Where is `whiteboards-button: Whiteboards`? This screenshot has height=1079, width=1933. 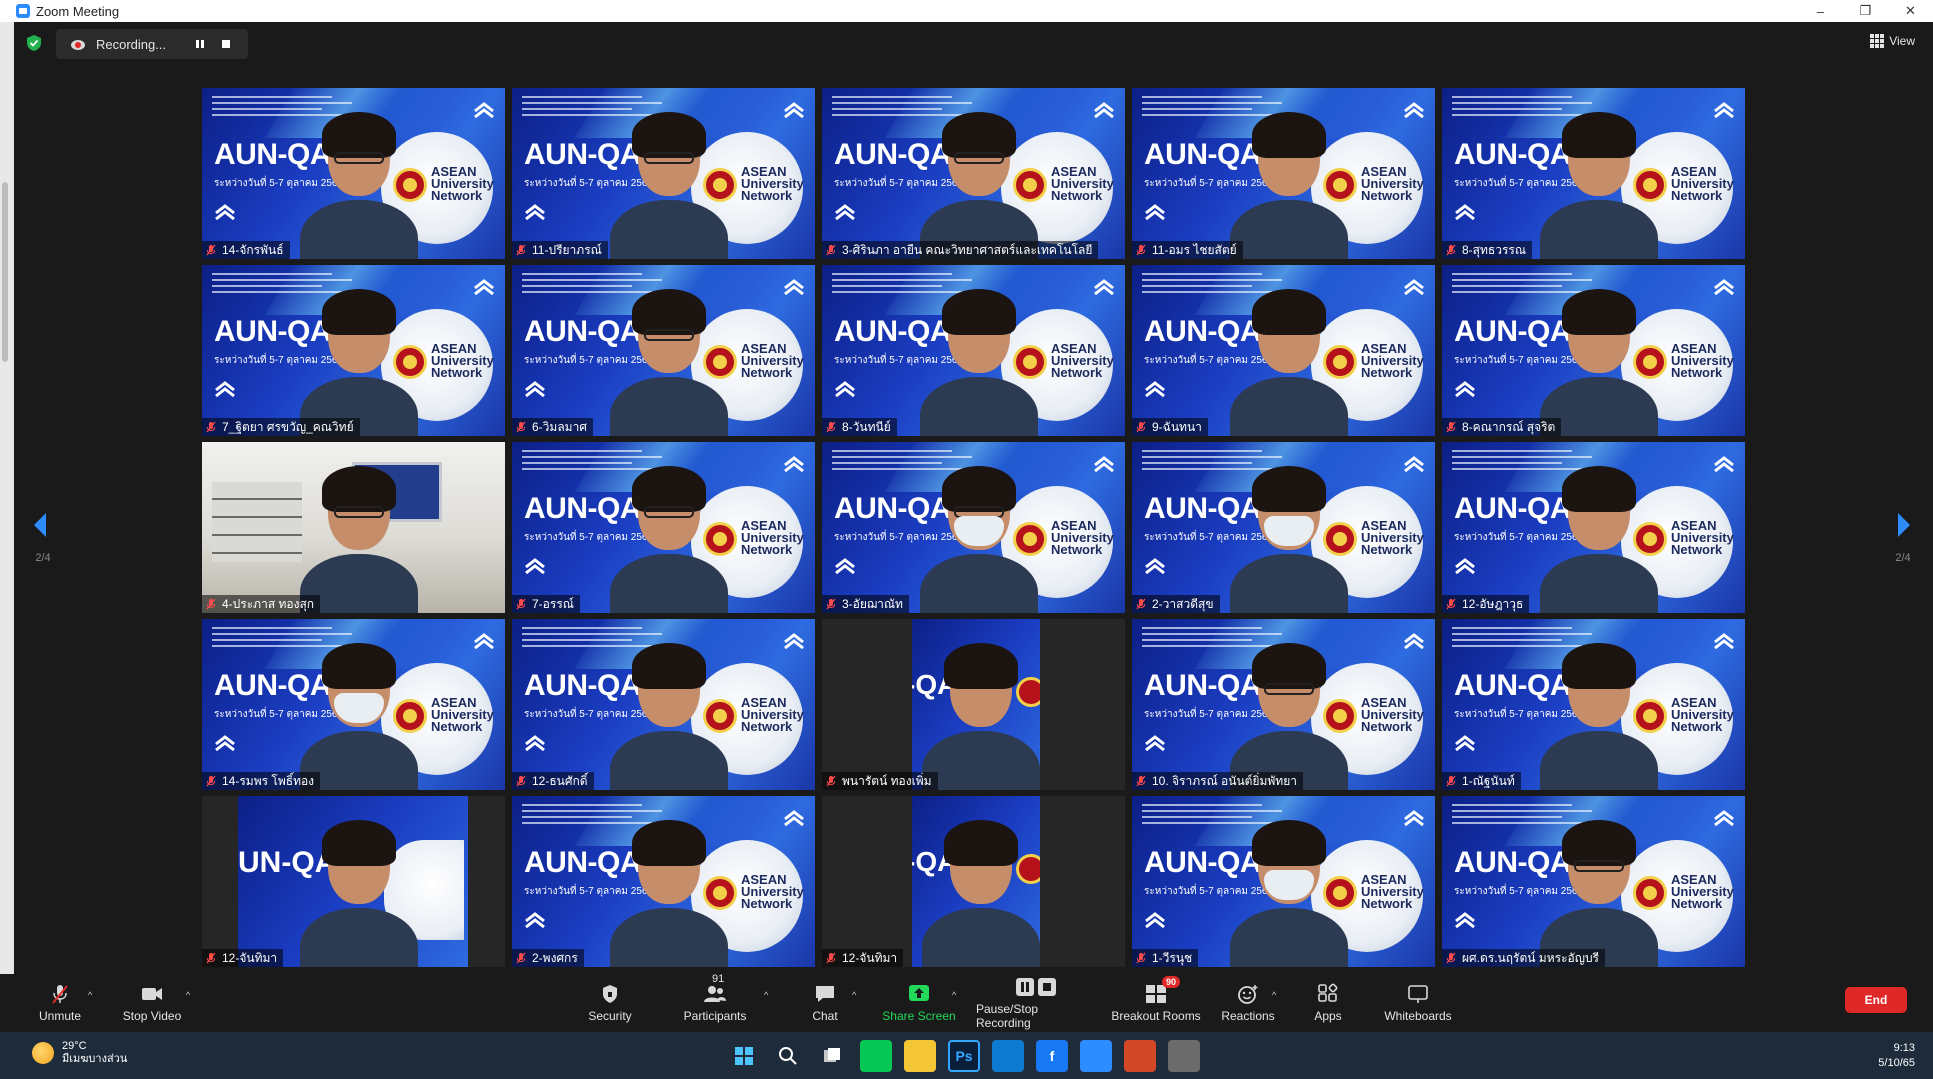 whiteboards-button: Whiteboards is located at coordinates (1418, 1003).